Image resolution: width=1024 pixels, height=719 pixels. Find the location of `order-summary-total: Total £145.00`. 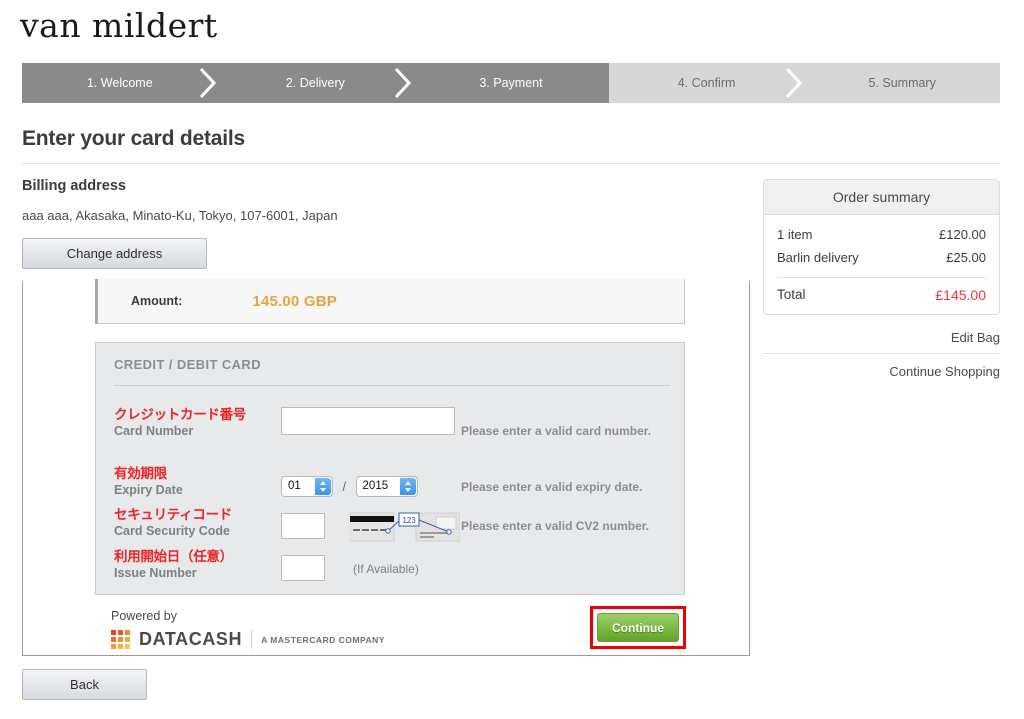

order-summary-total: Total £145.00 is located at coordinates (881, 295).